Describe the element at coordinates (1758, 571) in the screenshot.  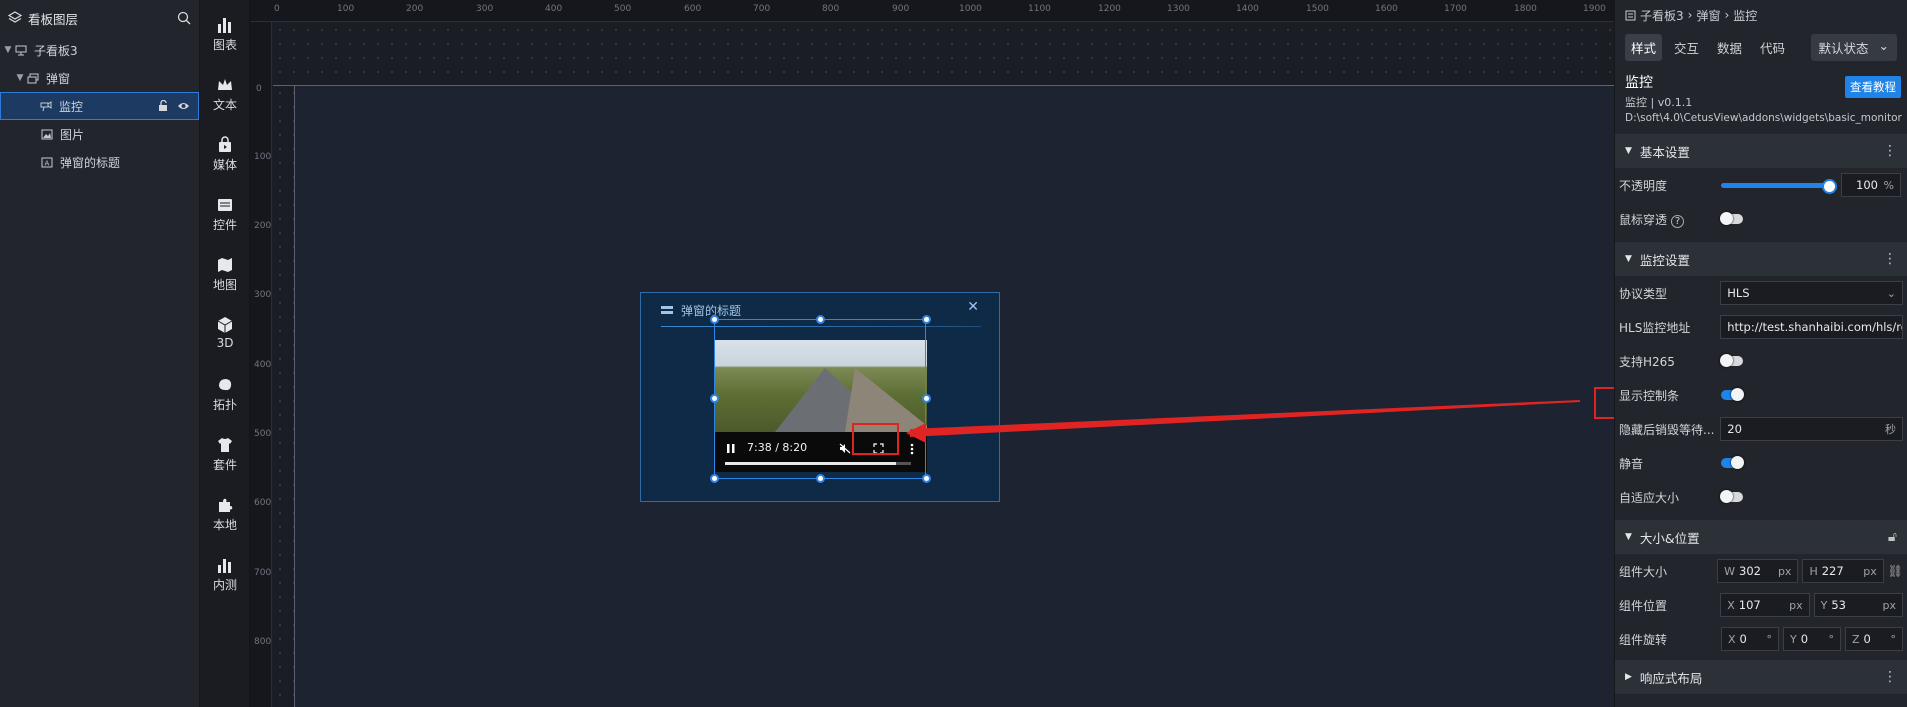
I see `width-input: W 302 px` at that location.